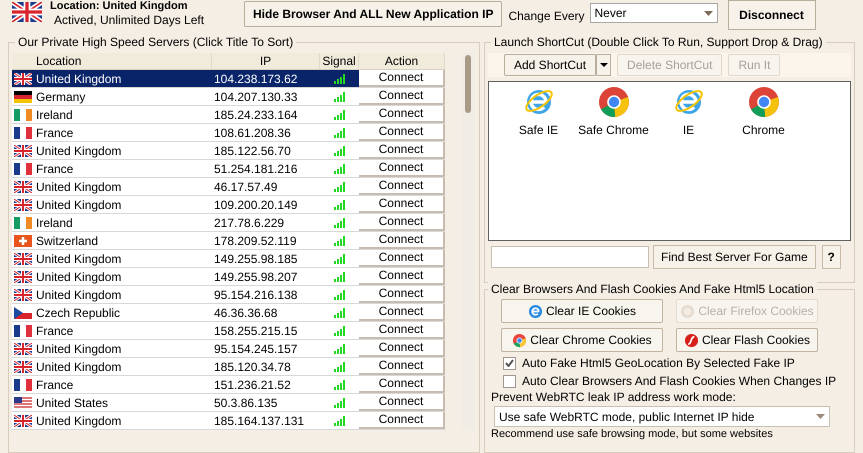 Image resolution: width=863 pixels, height=453 pixels. What do you see at coordinates (654, 13) in the screenshot?
I see `change-every-dropdown: Never` at bounding box center [654, 13].